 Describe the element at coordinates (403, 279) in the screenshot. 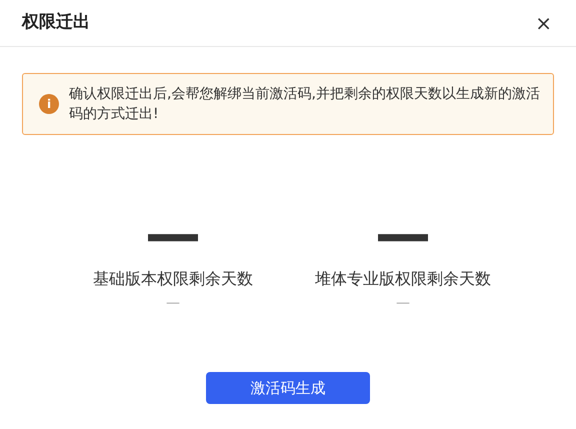

I see `stat-label: 堆体专业版权限剩余天数` at that location.